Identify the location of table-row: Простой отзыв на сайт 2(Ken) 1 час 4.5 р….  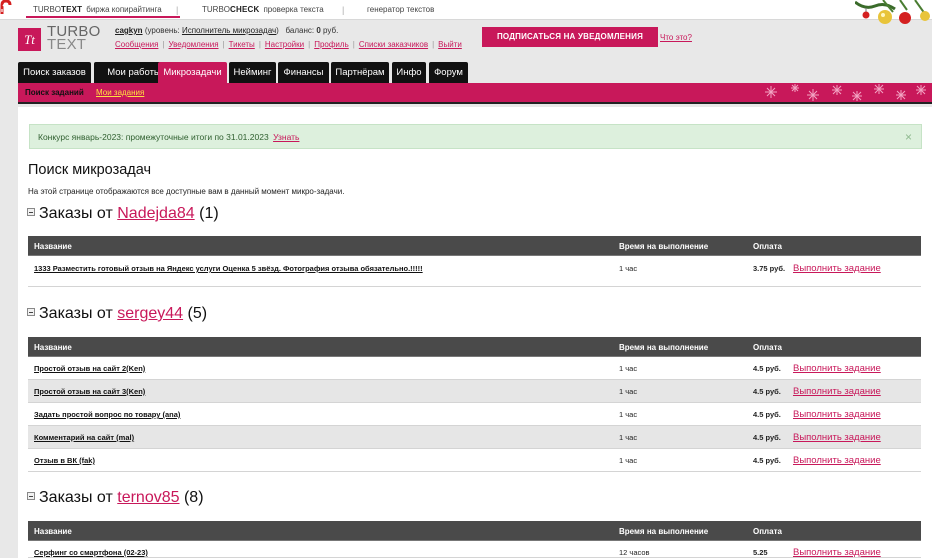
(474, 368).